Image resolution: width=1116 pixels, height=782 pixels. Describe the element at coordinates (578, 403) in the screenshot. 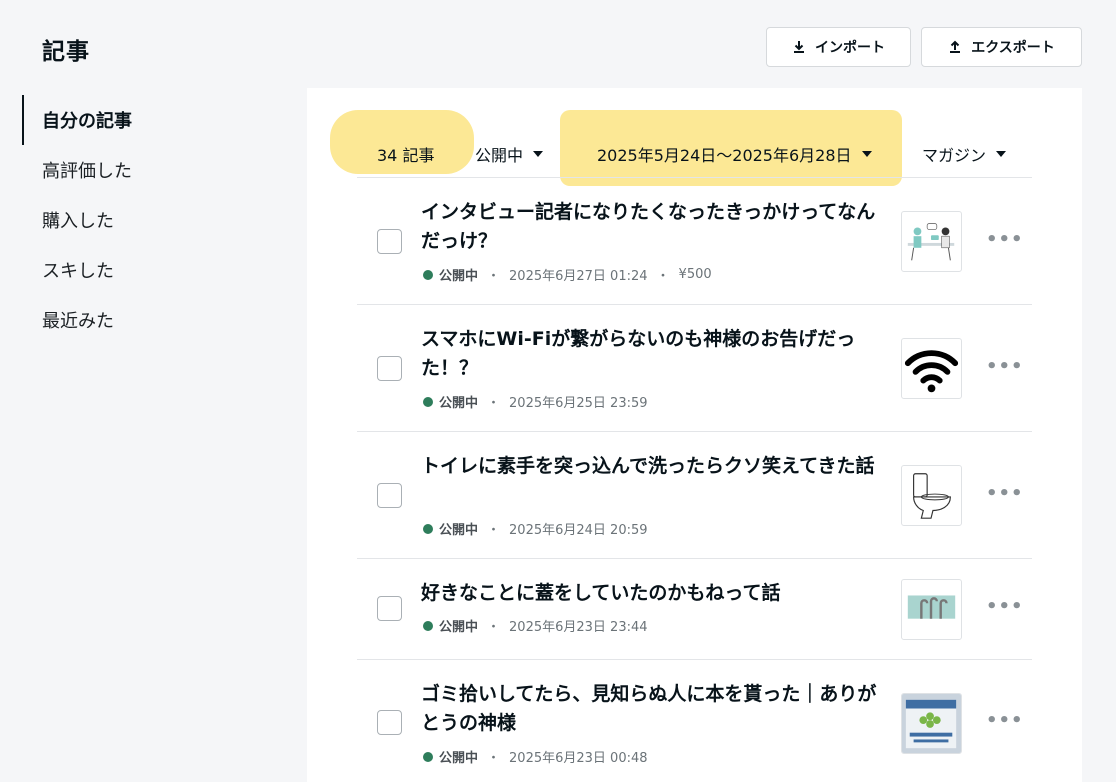

I see `publish-date: 2025年6月25日 23:59` at that location.